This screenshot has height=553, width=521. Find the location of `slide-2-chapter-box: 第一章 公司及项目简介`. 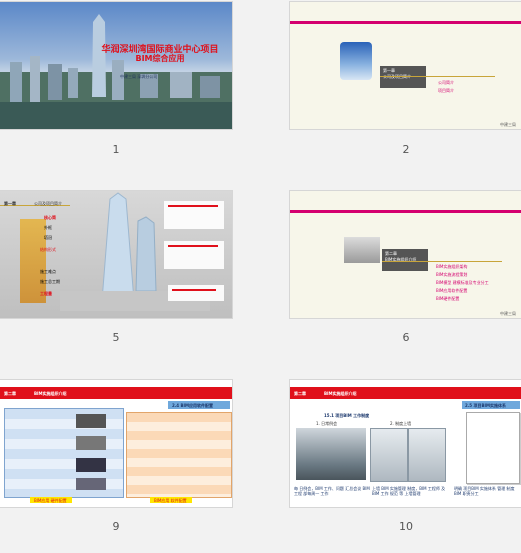

slide-2-chapter-box: 第一章 公司及项目简介 is located at coordinates (403, 77).